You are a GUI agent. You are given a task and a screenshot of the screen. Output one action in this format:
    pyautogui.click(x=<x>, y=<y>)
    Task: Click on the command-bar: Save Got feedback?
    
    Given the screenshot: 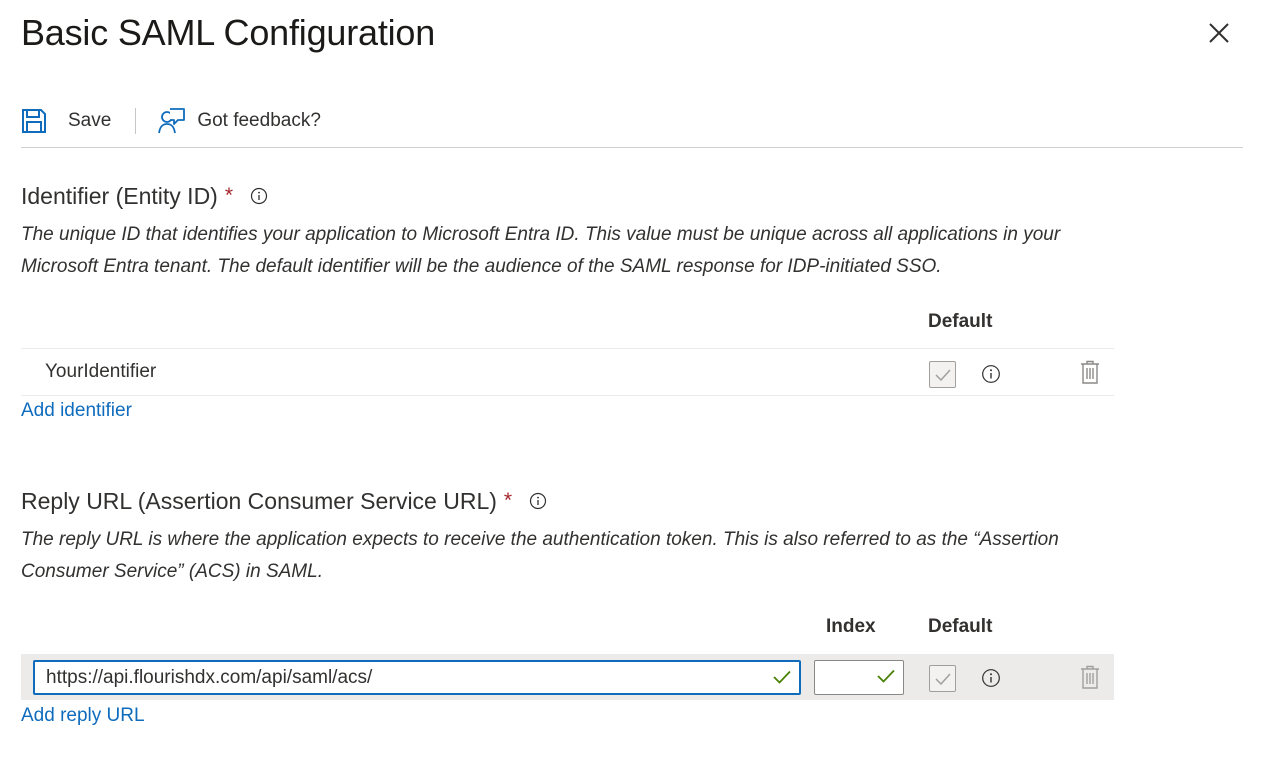 What is the action you would take?
    pyautogui.click(x=171, y=121)
    